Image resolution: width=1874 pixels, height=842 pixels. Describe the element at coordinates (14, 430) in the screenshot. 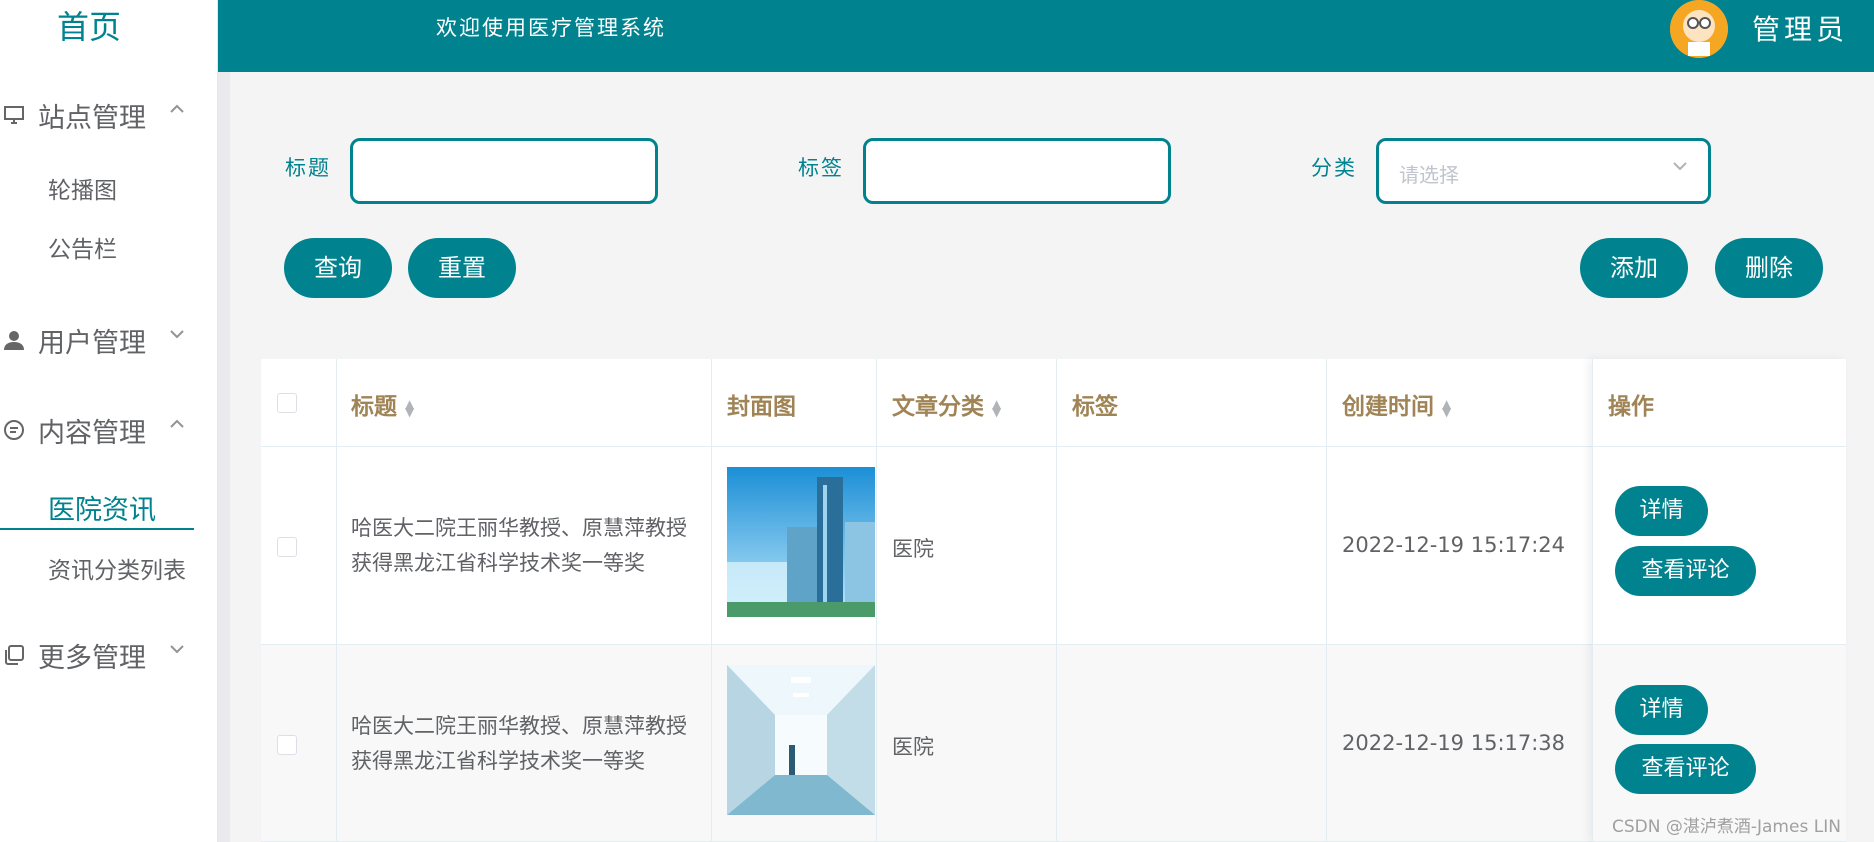

I see `chat-icon` at that location.